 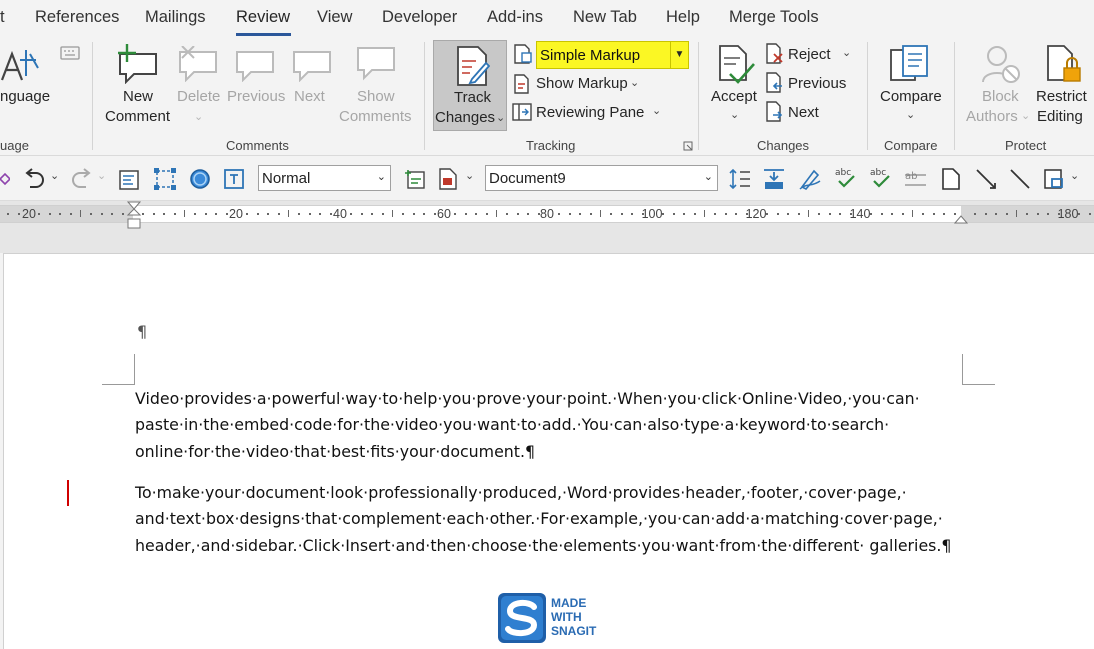 I want to click on tab-new-tab: New Tab, so click(x=605, y=17).